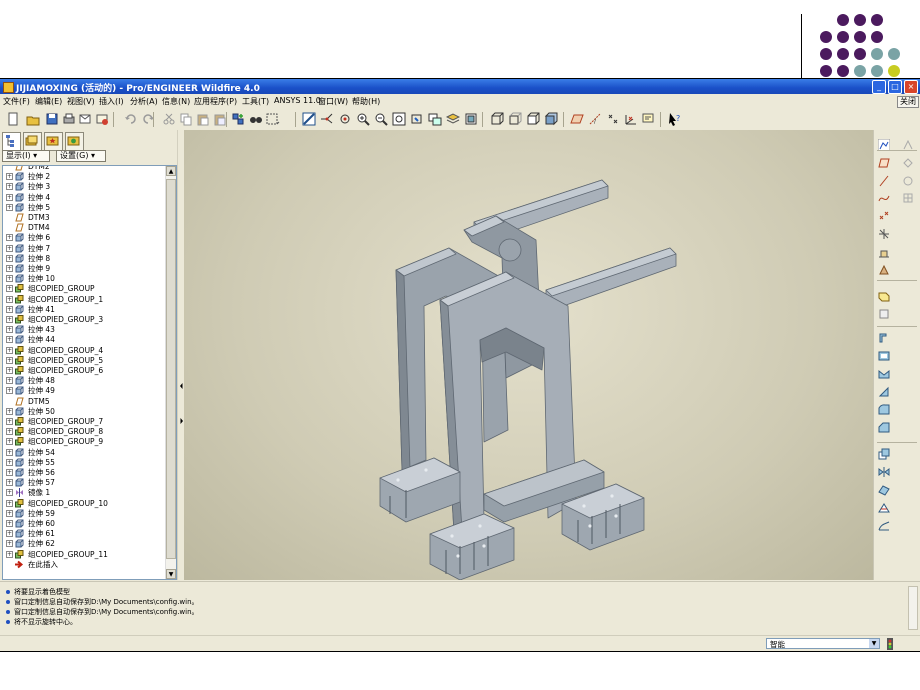 Image resolution: width=920 pixels, height=690 pixels. What do you see at coordinates (102, 119) in the screenshot?
I see `mail-attach-icon` at bounding box center [102, 119].